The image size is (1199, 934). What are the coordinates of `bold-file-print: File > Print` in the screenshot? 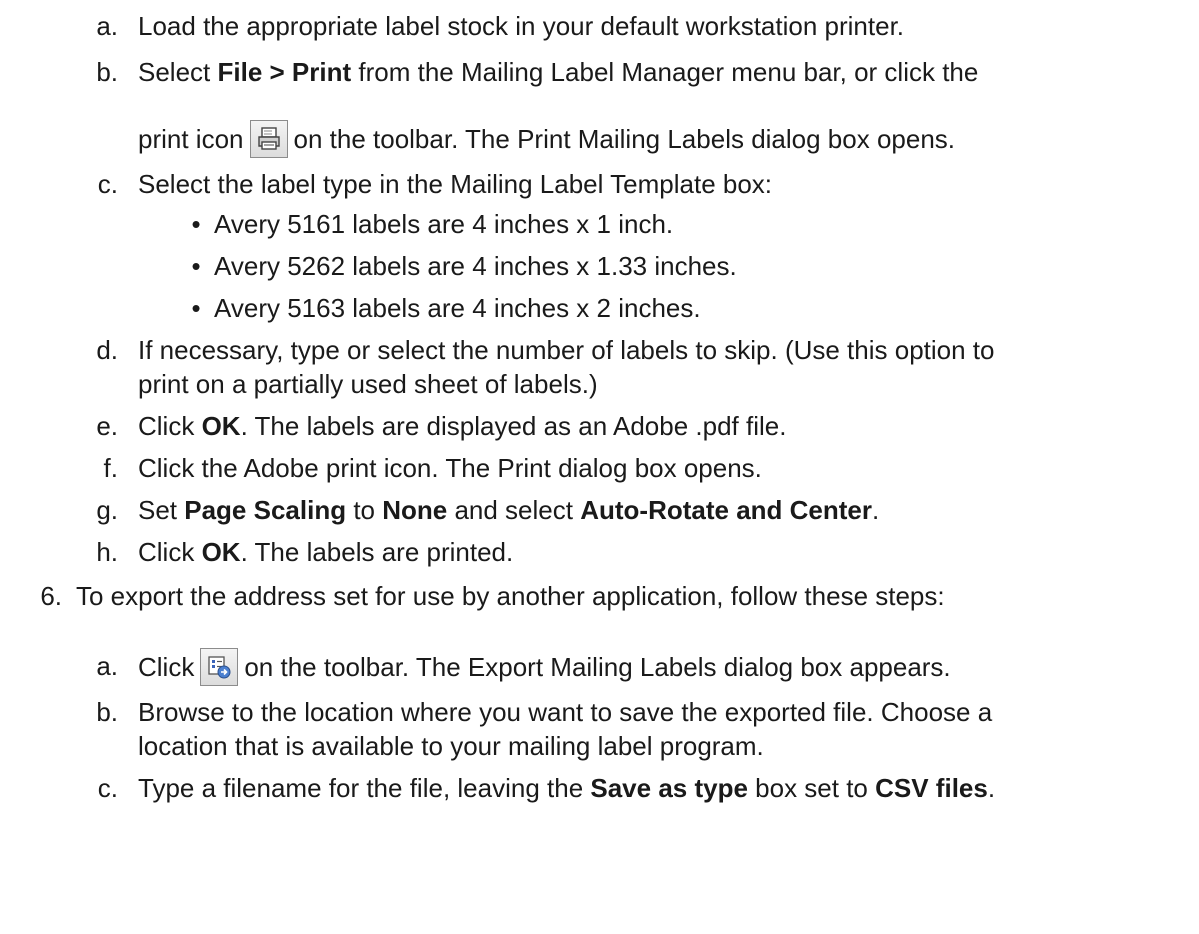 It's located at (284, 72).